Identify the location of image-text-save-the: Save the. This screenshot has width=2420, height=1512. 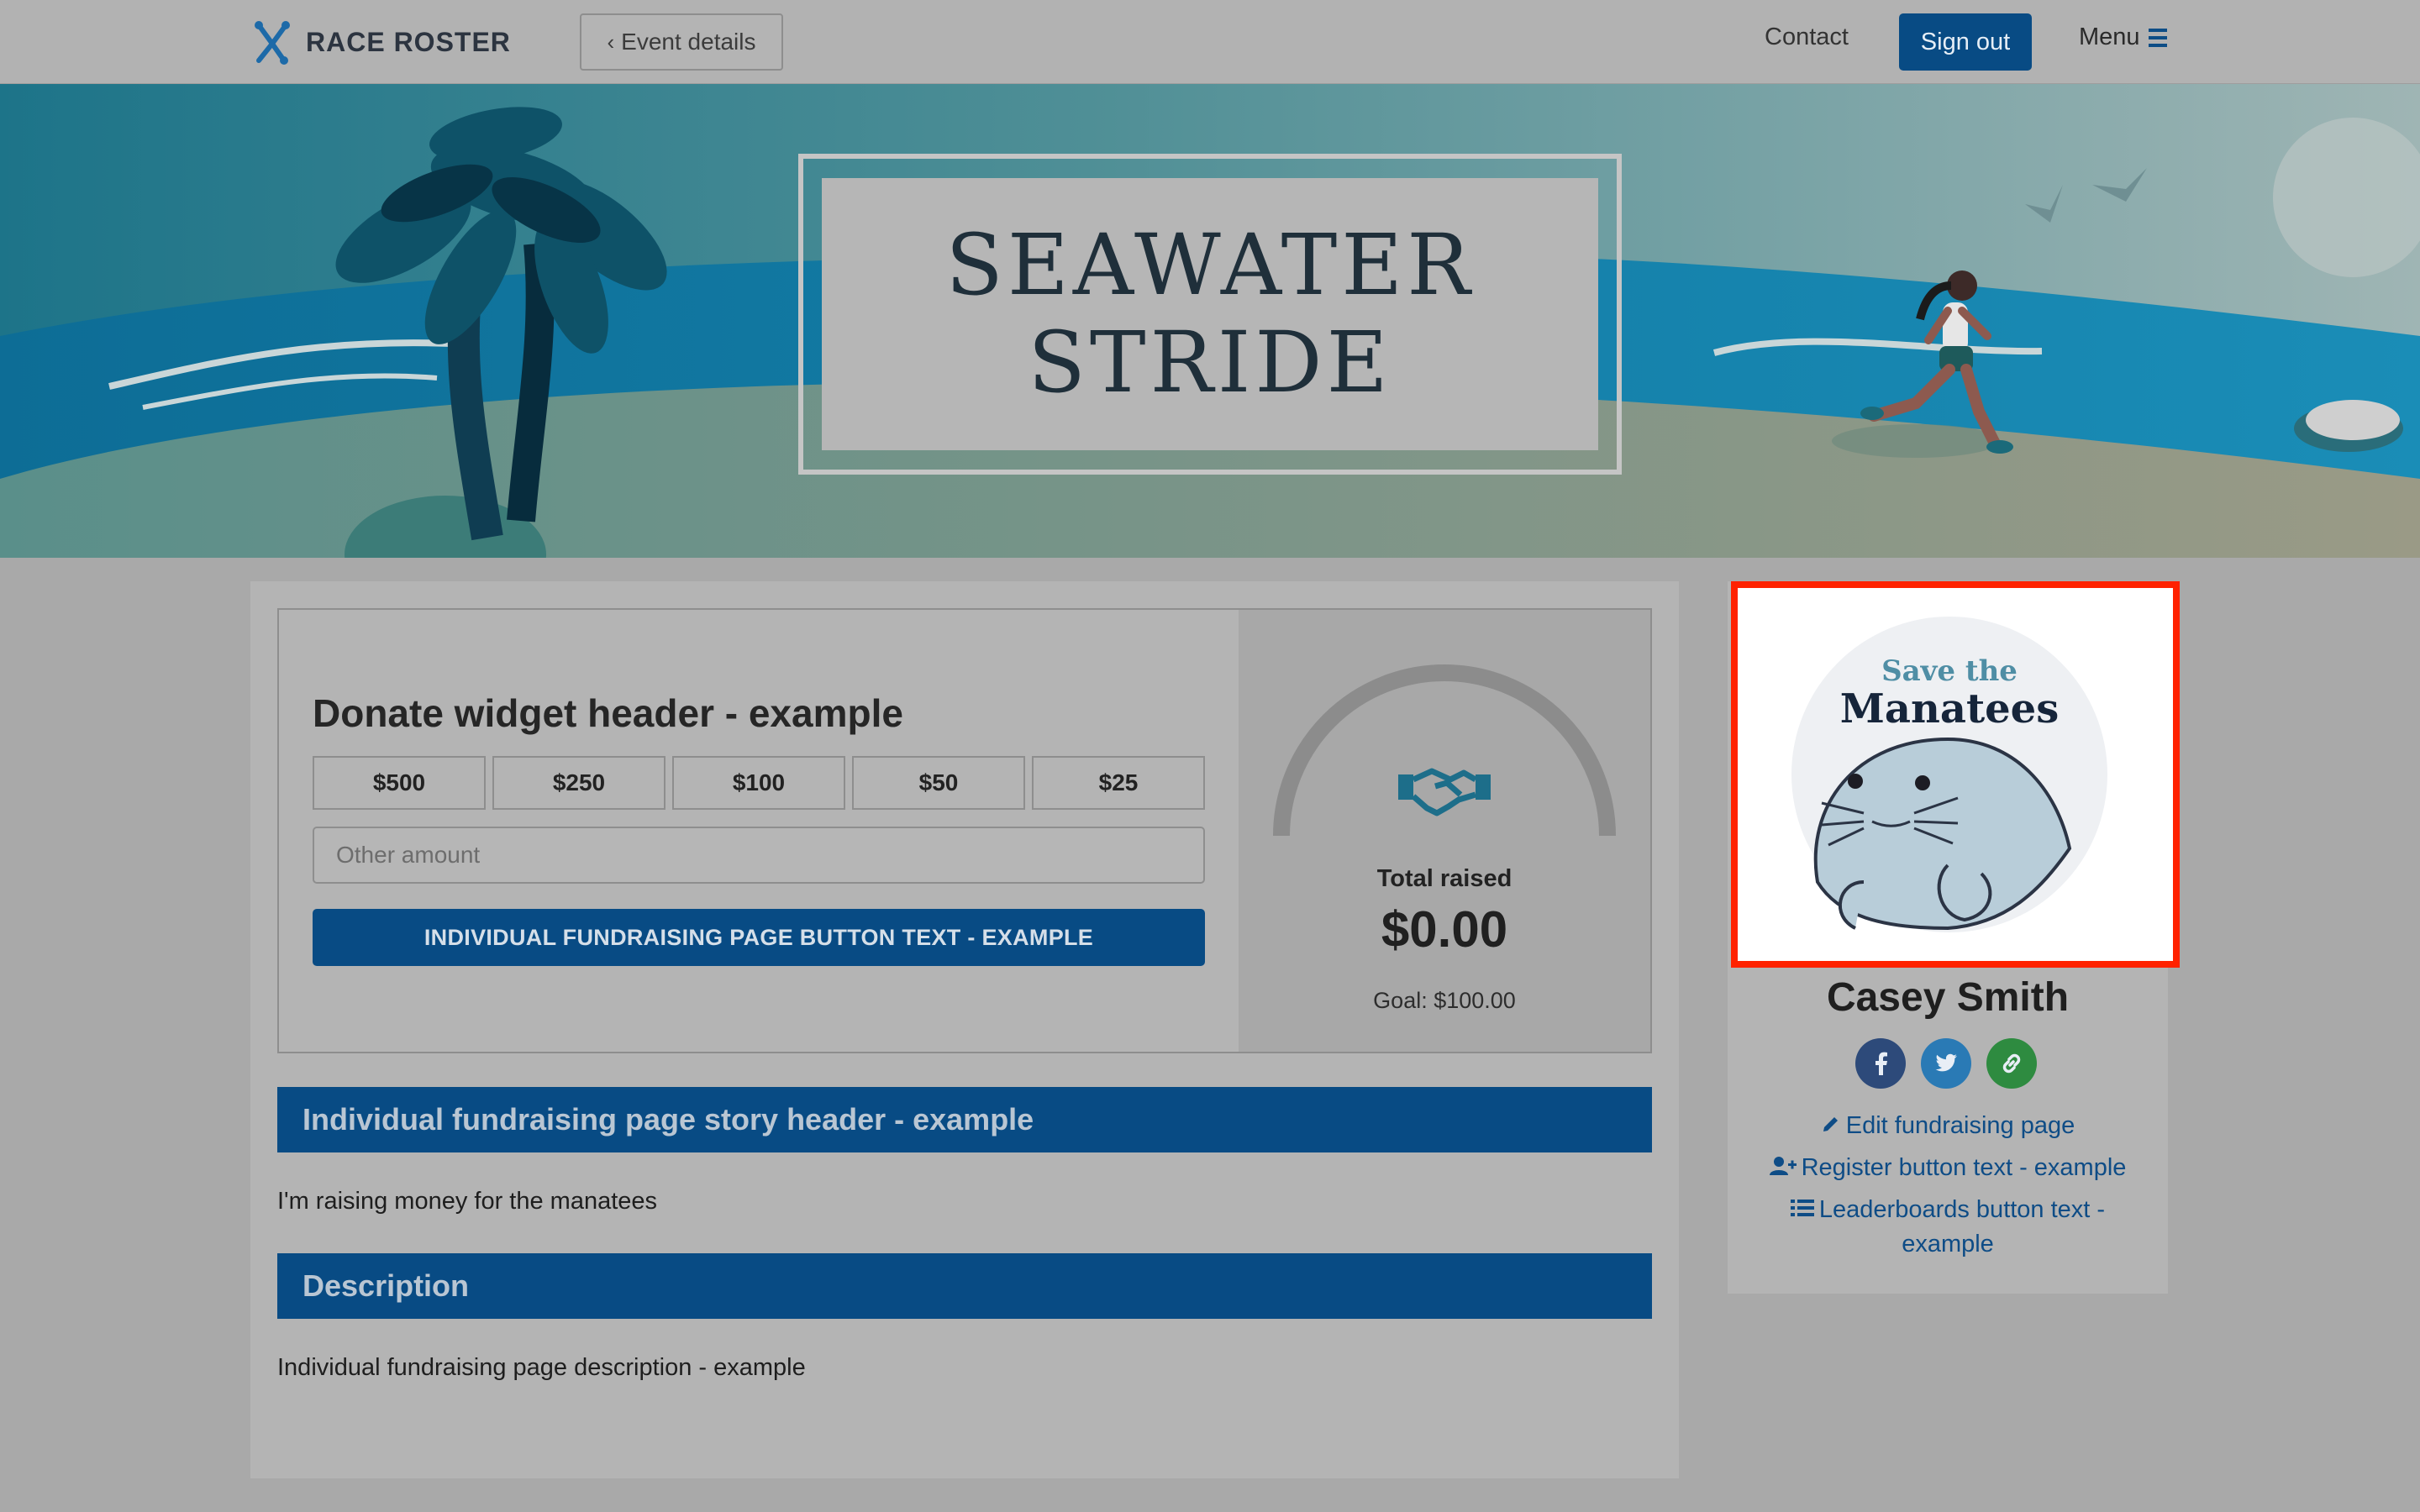
(1949, 671).